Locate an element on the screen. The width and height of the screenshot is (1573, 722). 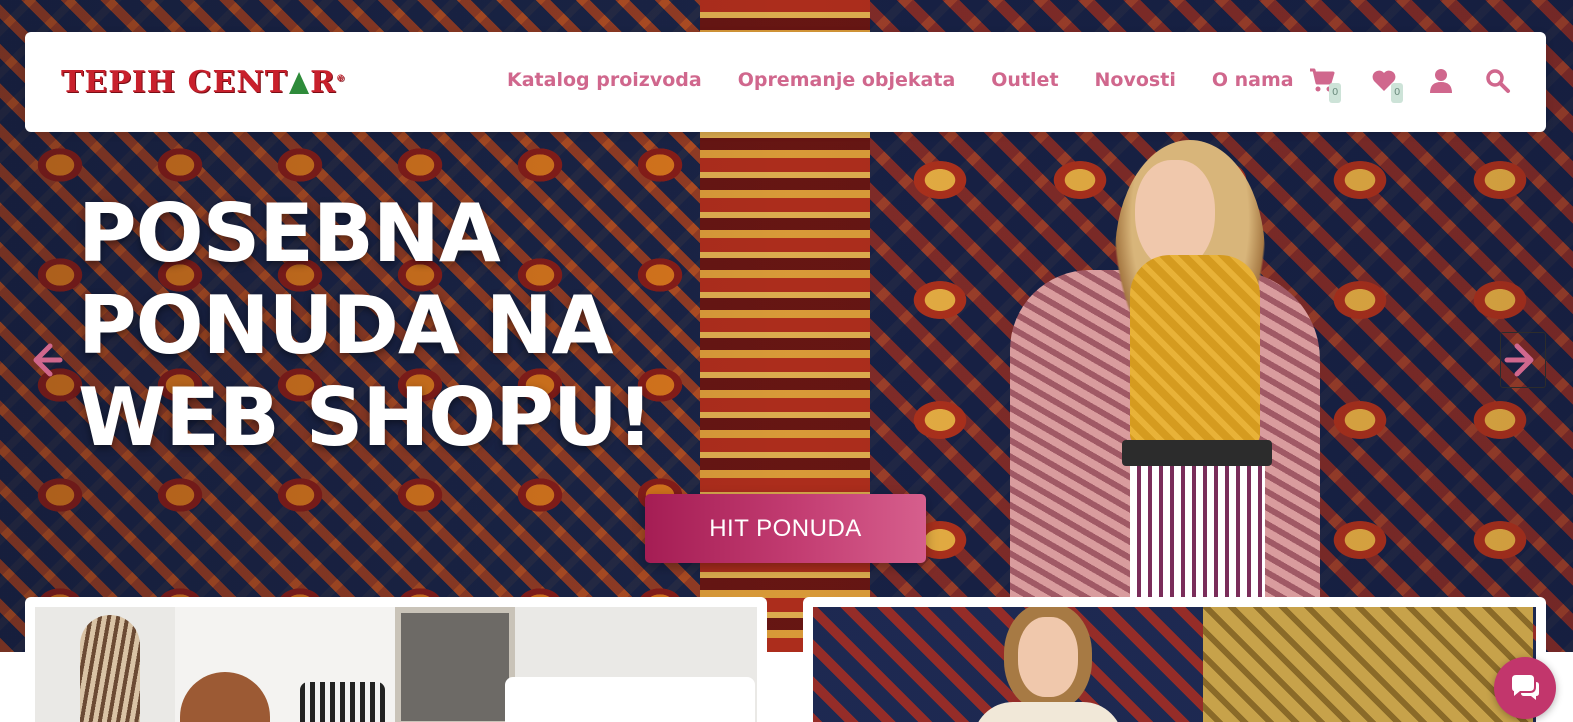
chat-icon is located at coordinates (1525, 687).